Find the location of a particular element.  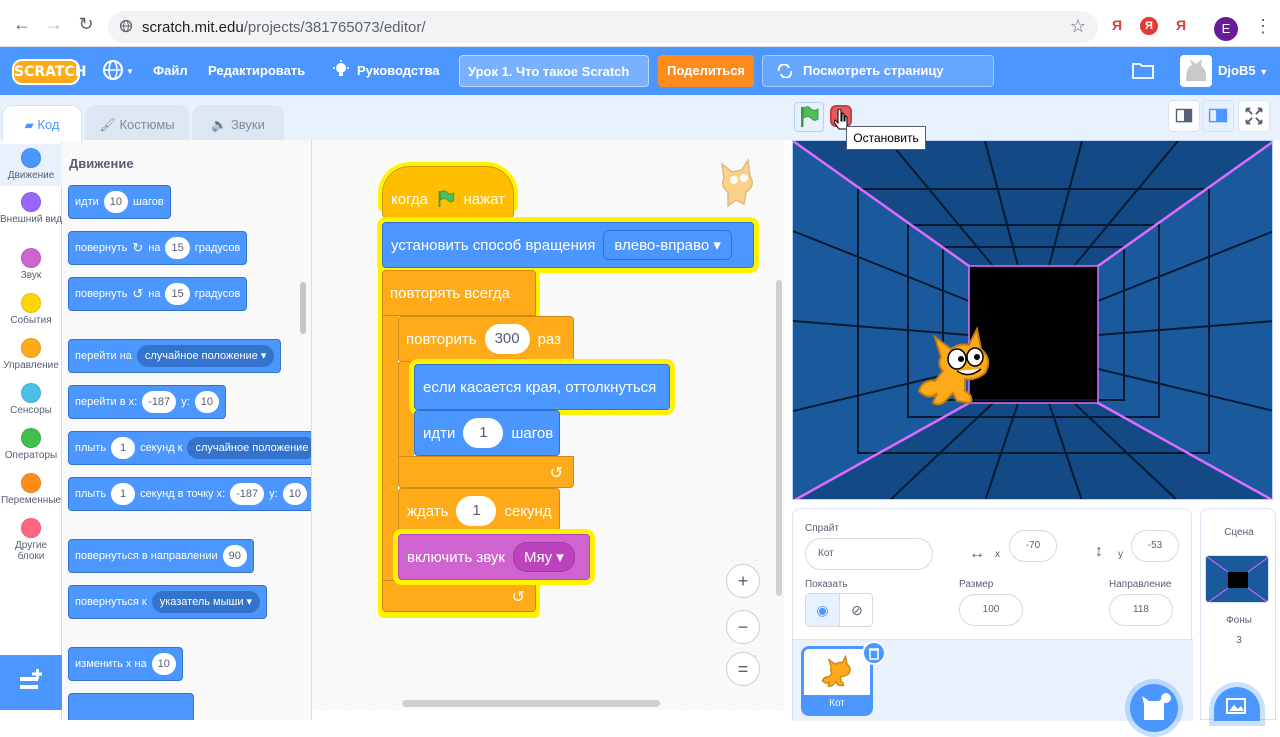

category-my-blocks: Другие блоки is located at coordinates (31, 540).